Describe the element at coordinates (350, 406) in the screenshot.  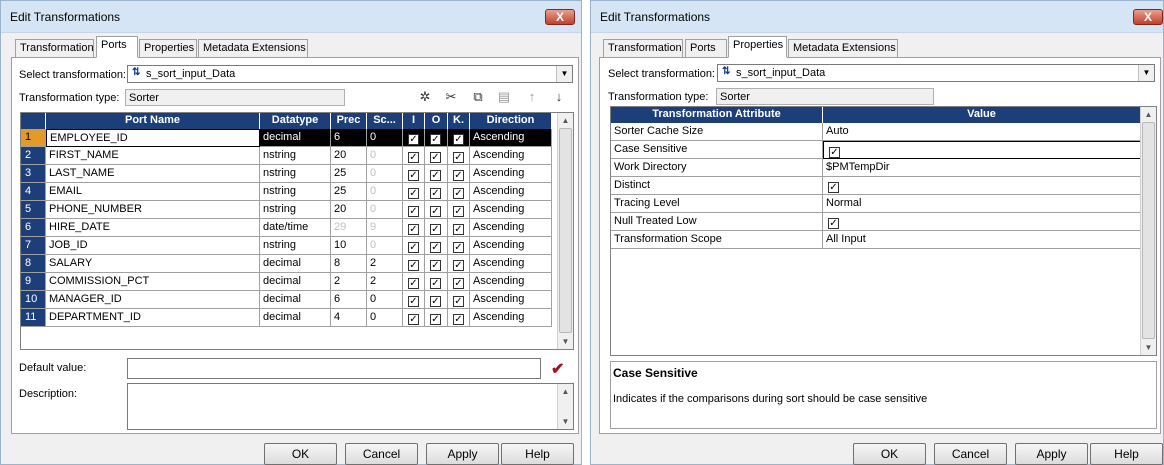
I see `description-input: ▲ ▼` at that location.